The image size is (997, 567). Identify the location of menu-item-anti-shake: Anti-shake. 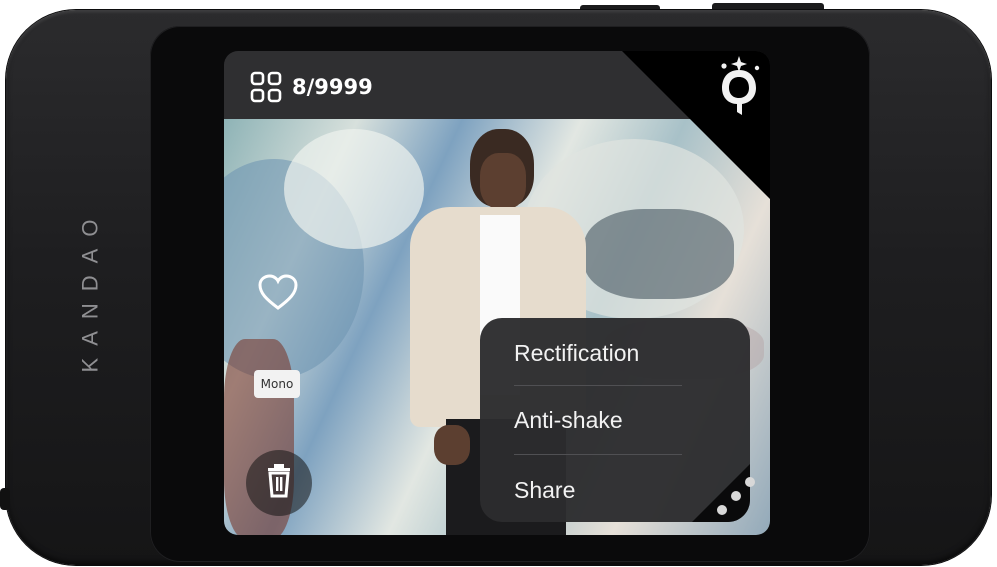
(614, 420).